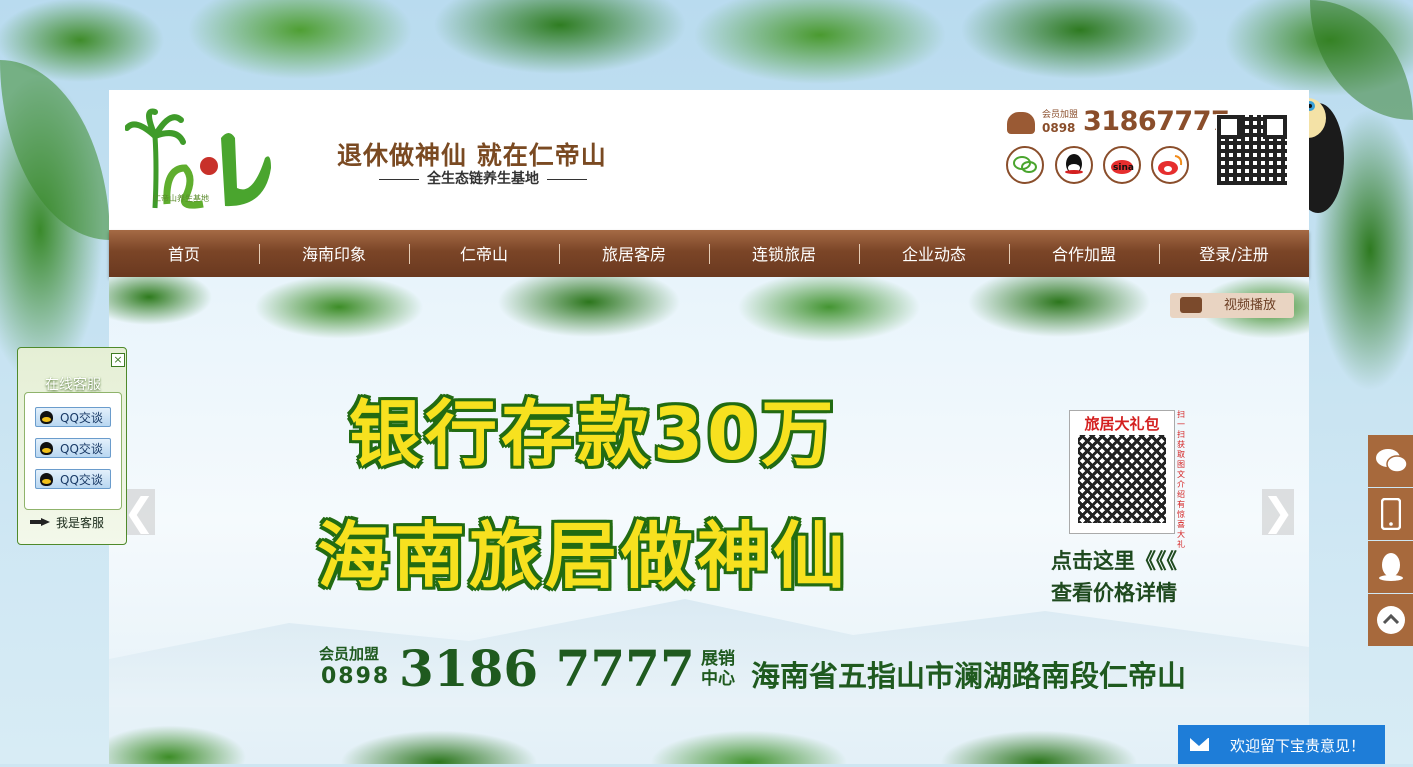  Describe the element at coordinates (1114, 593) in the screenshot. I see `price-details-line-2: 查看价格详情` at that location.